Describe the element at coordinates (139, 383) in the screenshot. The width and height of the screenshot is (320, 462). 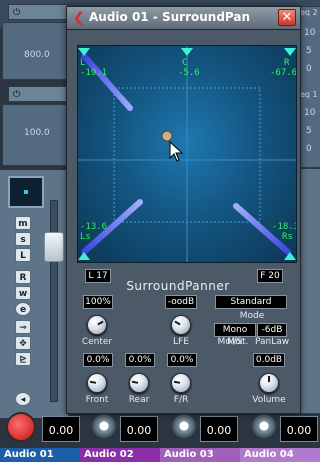
I see `rear-knob` at that location.